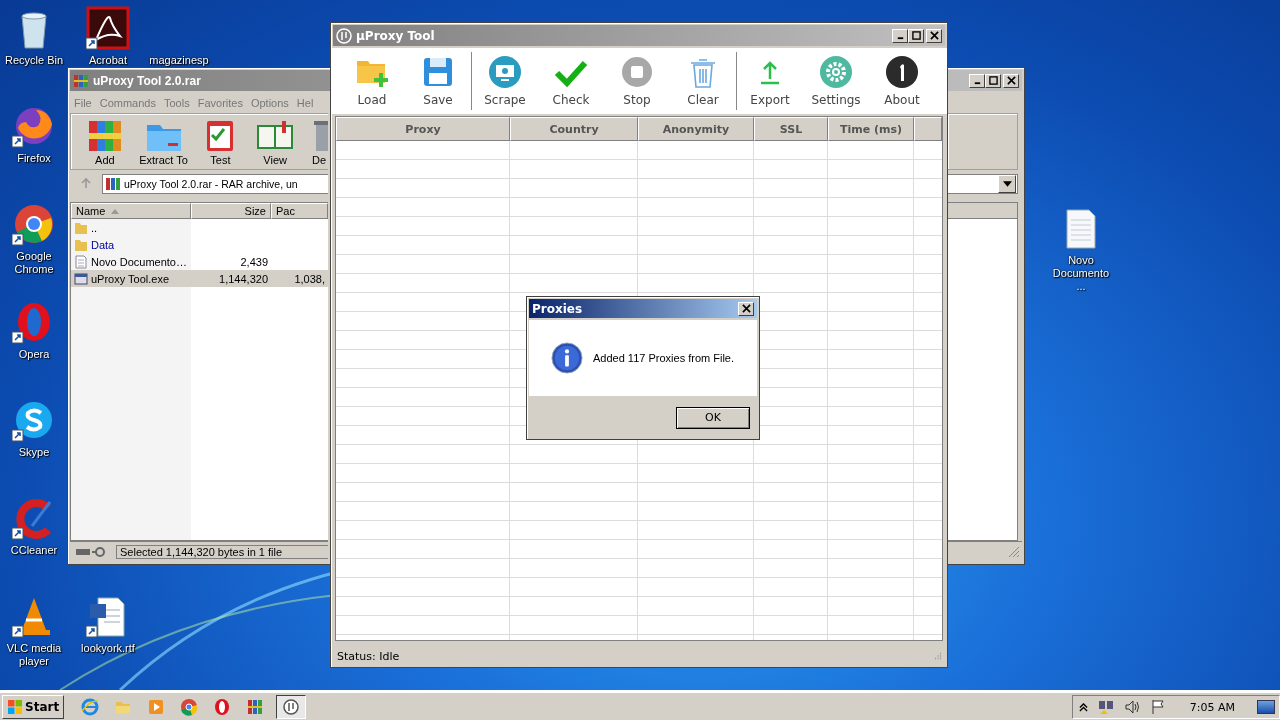 The image size is (1280, 720). Describe the element at coordinates (871, 129) in the screenshot. I see `column-header: Time (ms)` at that location.